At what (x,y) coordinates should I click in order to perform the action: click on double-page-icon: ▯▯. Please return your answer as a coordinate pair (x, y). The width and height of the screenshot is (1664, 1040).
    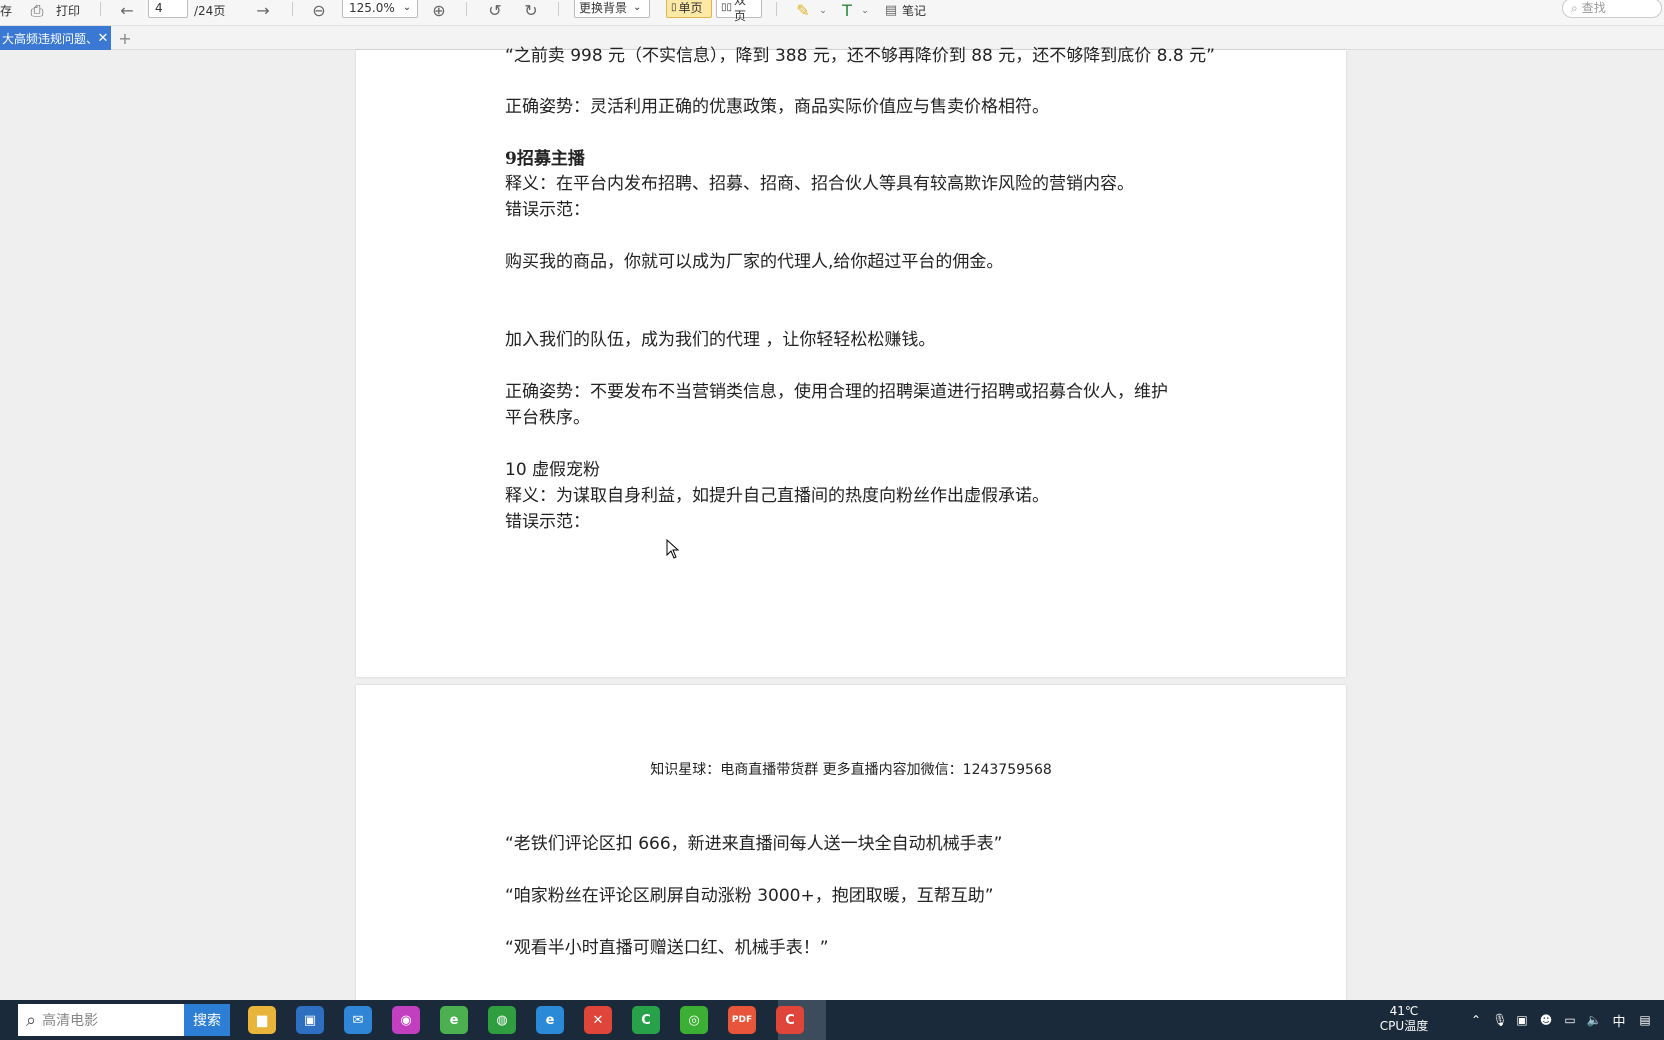
    Looking at the image, I should click on (727, 7).